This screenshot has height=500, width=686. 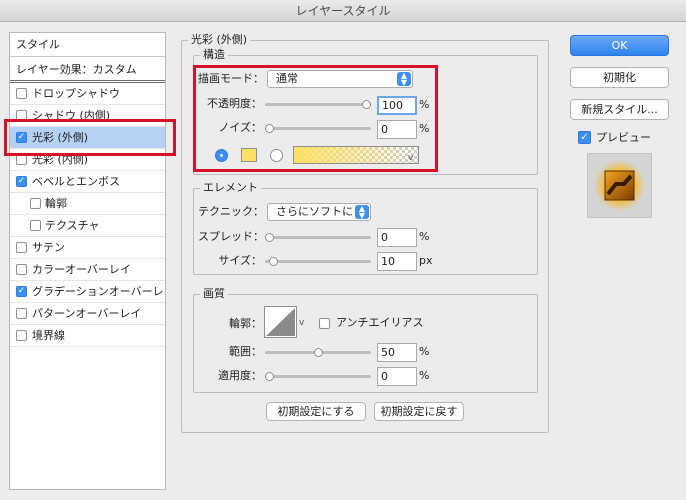 I want to click on spread-input: 0, so click(x=397, y=237).